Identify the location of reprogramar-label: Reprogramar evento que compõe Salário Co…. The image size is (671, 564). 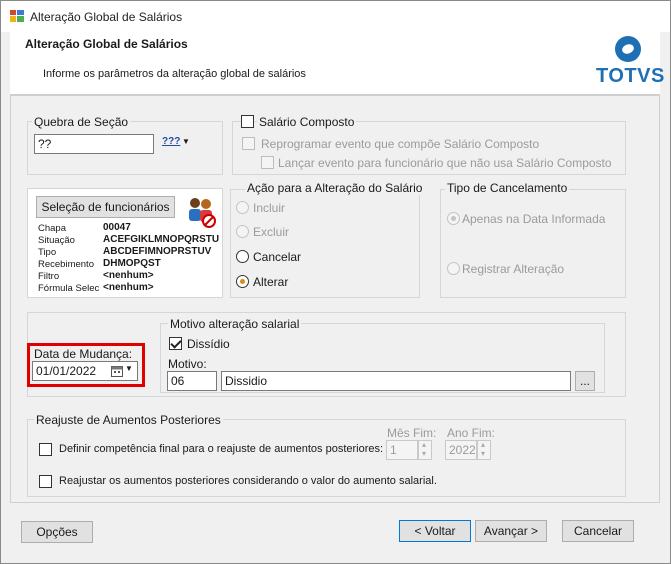
(400, 144).